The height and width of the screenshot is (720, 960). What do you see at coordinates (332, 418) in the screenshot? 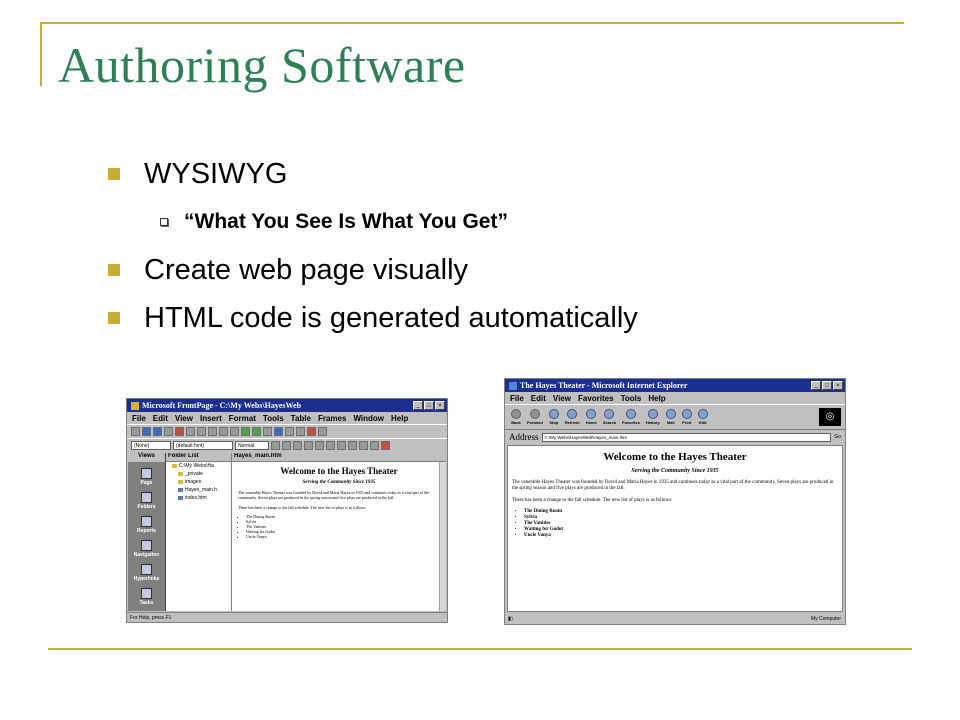
I see `menu-frames: Frames` at bounding box center [332, 418].